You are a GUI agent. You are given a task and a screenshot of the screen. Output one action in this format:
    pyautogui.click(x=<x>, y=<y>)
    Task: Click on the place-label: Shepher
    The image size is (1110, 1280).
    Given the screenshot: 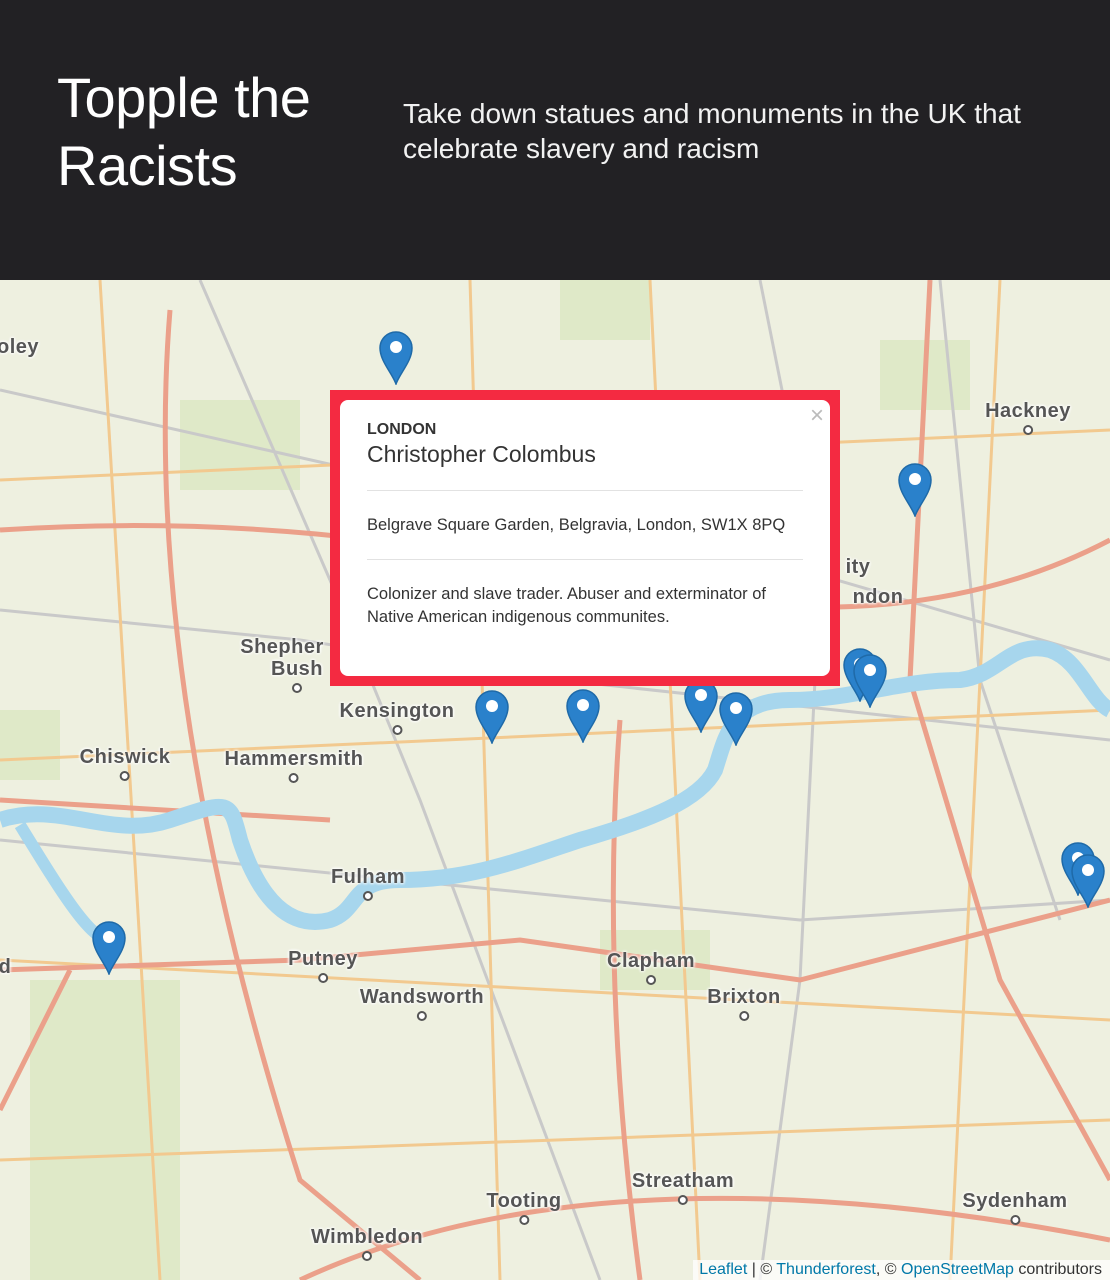 What is the action you would take?
    pyautogui.click(x=282, y=647)
    